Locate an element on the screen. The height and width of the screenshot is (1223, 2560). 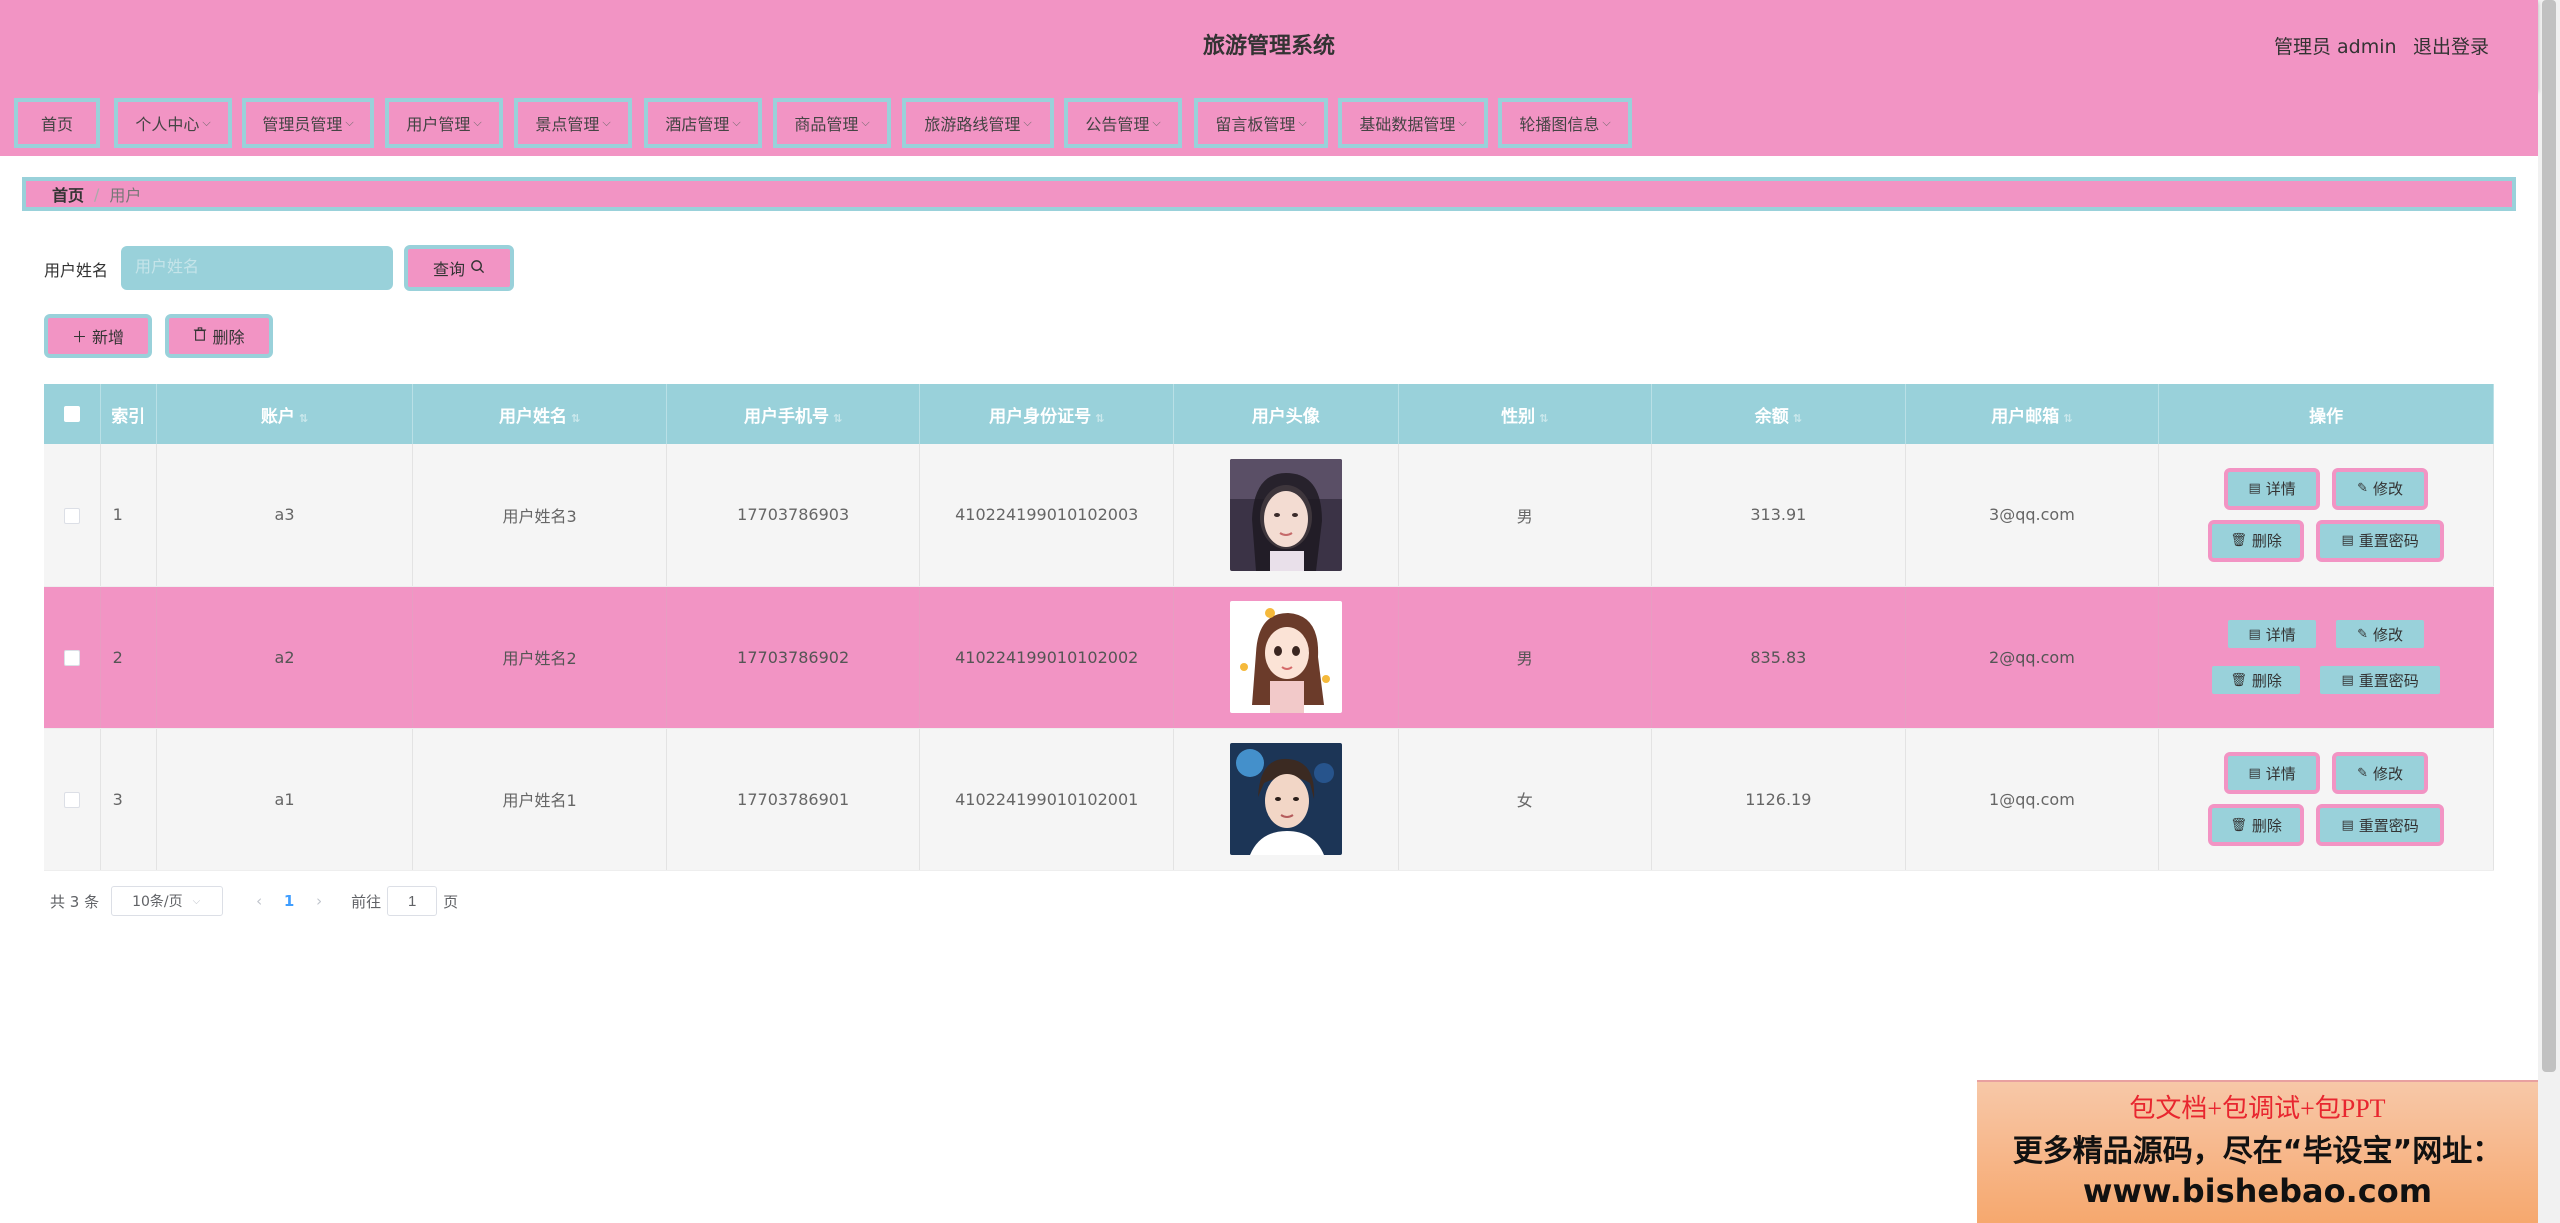
select-all-cell is located at coordinates (72, 414).